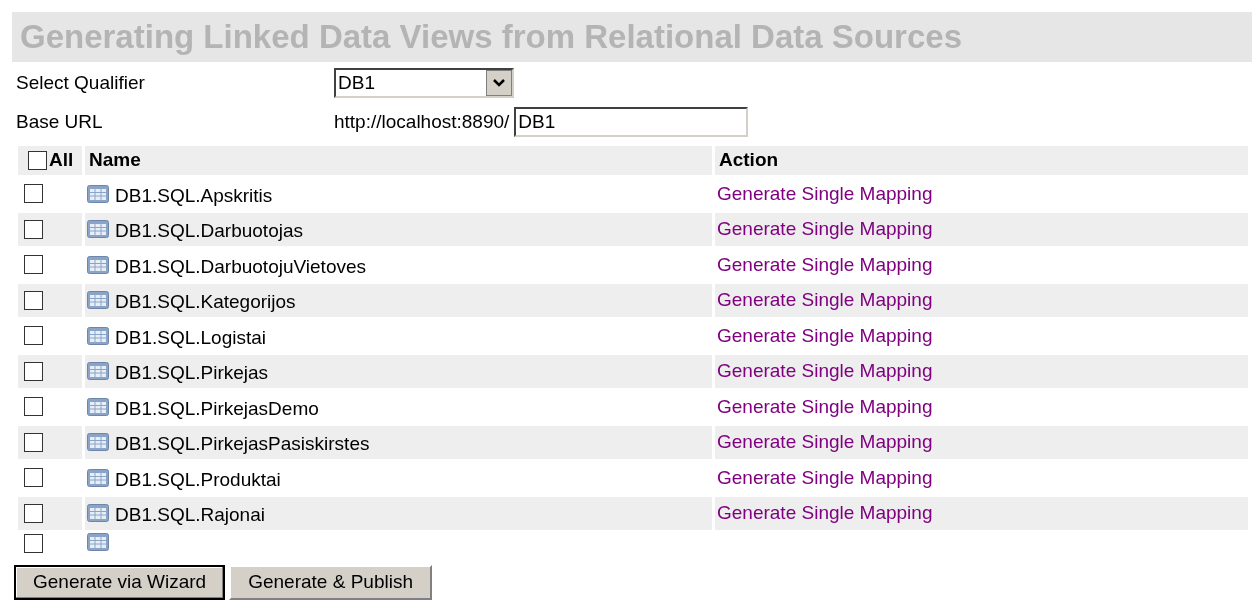  What do you see at coordinates (217, 408) in the screenshot?
I see `table-name: DB1.SQL.PirkejasDemo` at bounding box center [217, 408].